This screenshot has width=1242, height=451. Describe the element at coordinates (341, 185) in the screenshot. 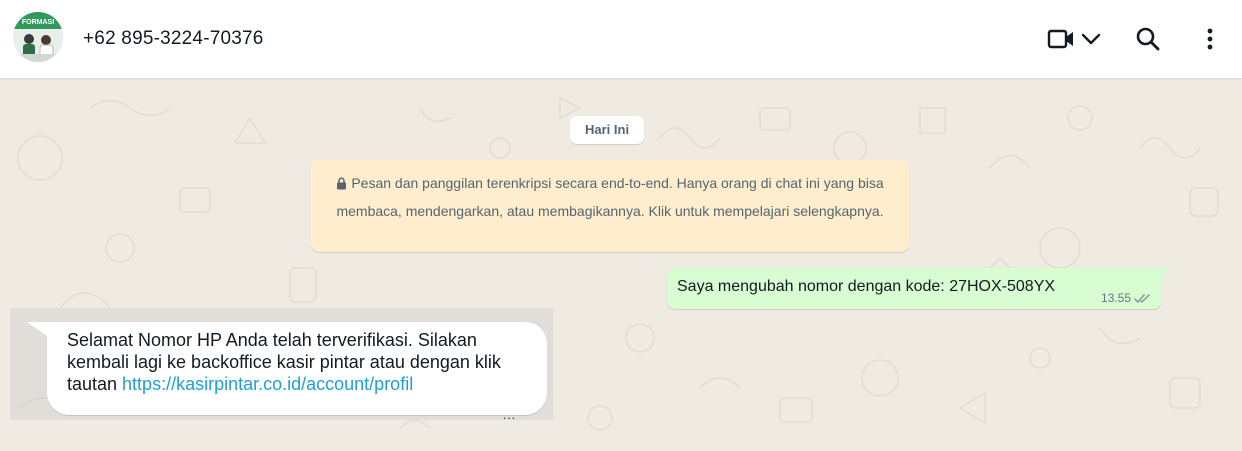

I see `lock-icon` at that location.